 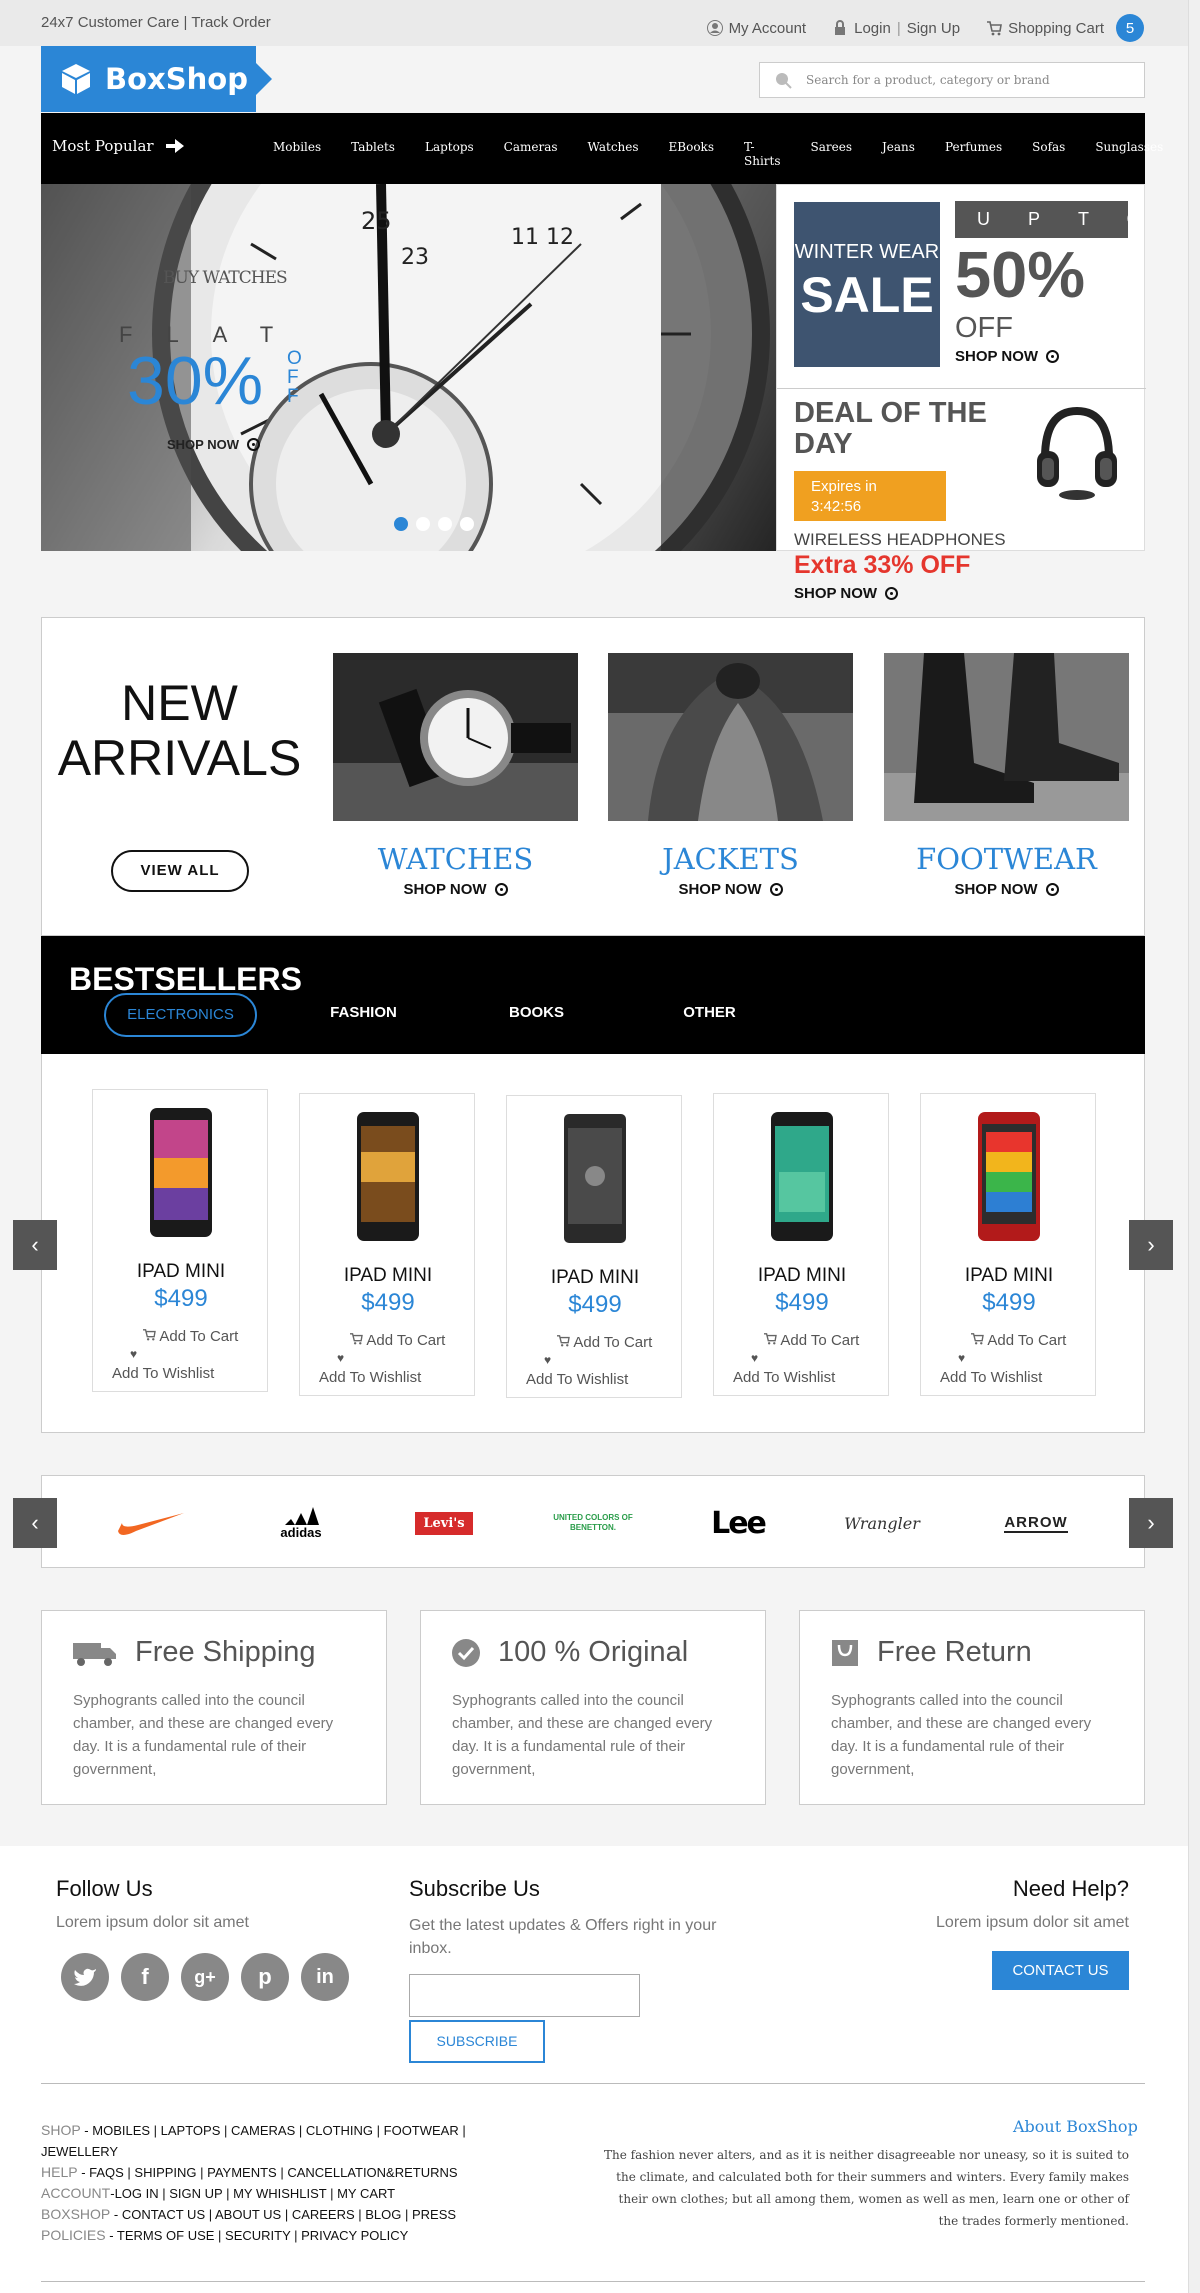 What do you see at coordinates (444, 1523) in the screenshot?
I see `levis-logo: Levi's` at bounding box center [444, 1523].